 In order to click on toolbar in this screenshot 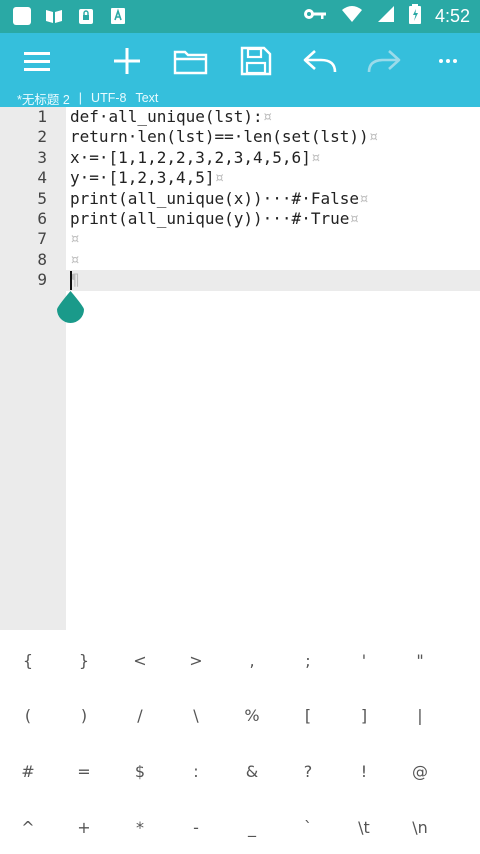, I will do `click(240, 61)`.